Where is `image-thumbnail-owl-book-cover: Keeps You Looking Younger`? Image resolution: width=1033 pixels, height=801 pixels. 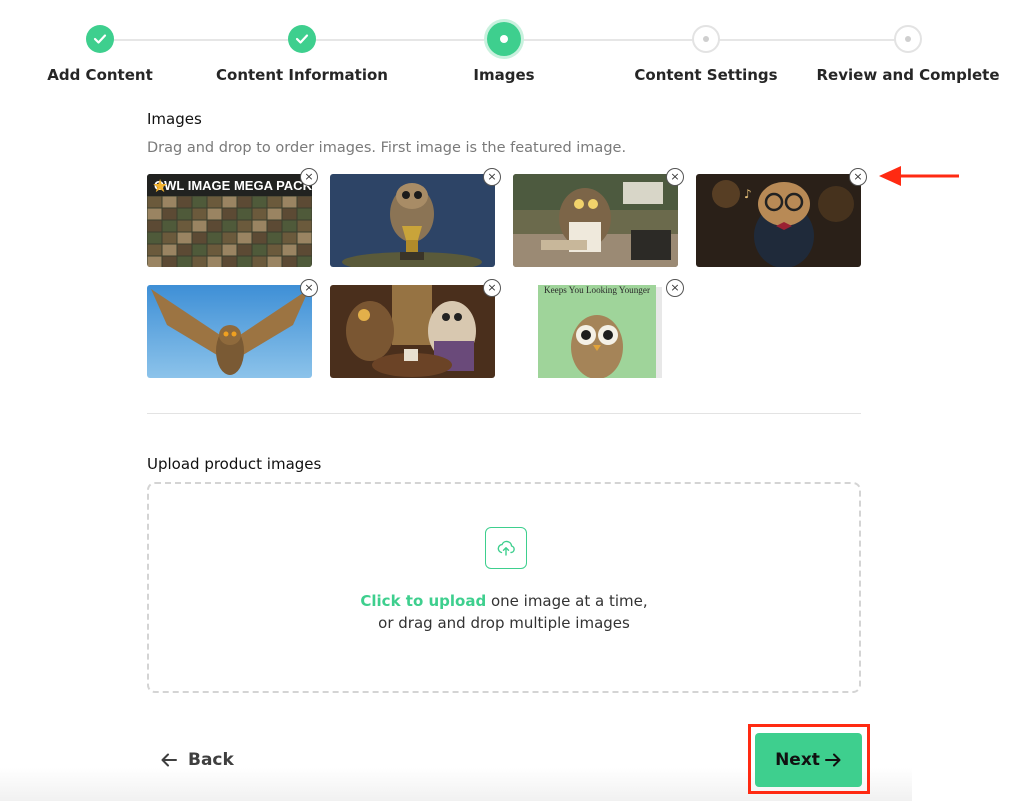 image-thumbnail-owl-book-cover: Keeps You Looking Younger is located at coordinates (595, 331).